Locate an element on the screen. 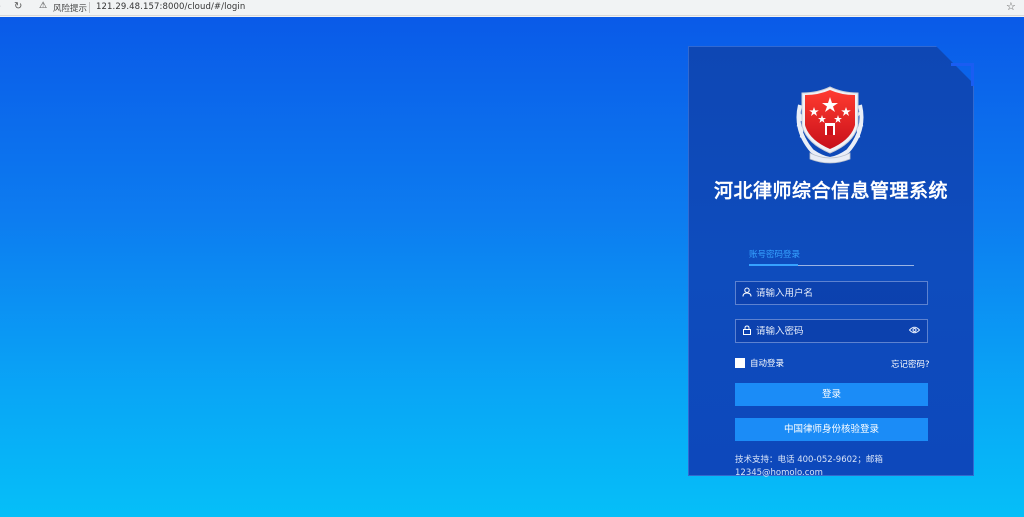 The width and height of the screenshot is (1024, 517). auto-login-checkbox is located at coordinates (740, 363).